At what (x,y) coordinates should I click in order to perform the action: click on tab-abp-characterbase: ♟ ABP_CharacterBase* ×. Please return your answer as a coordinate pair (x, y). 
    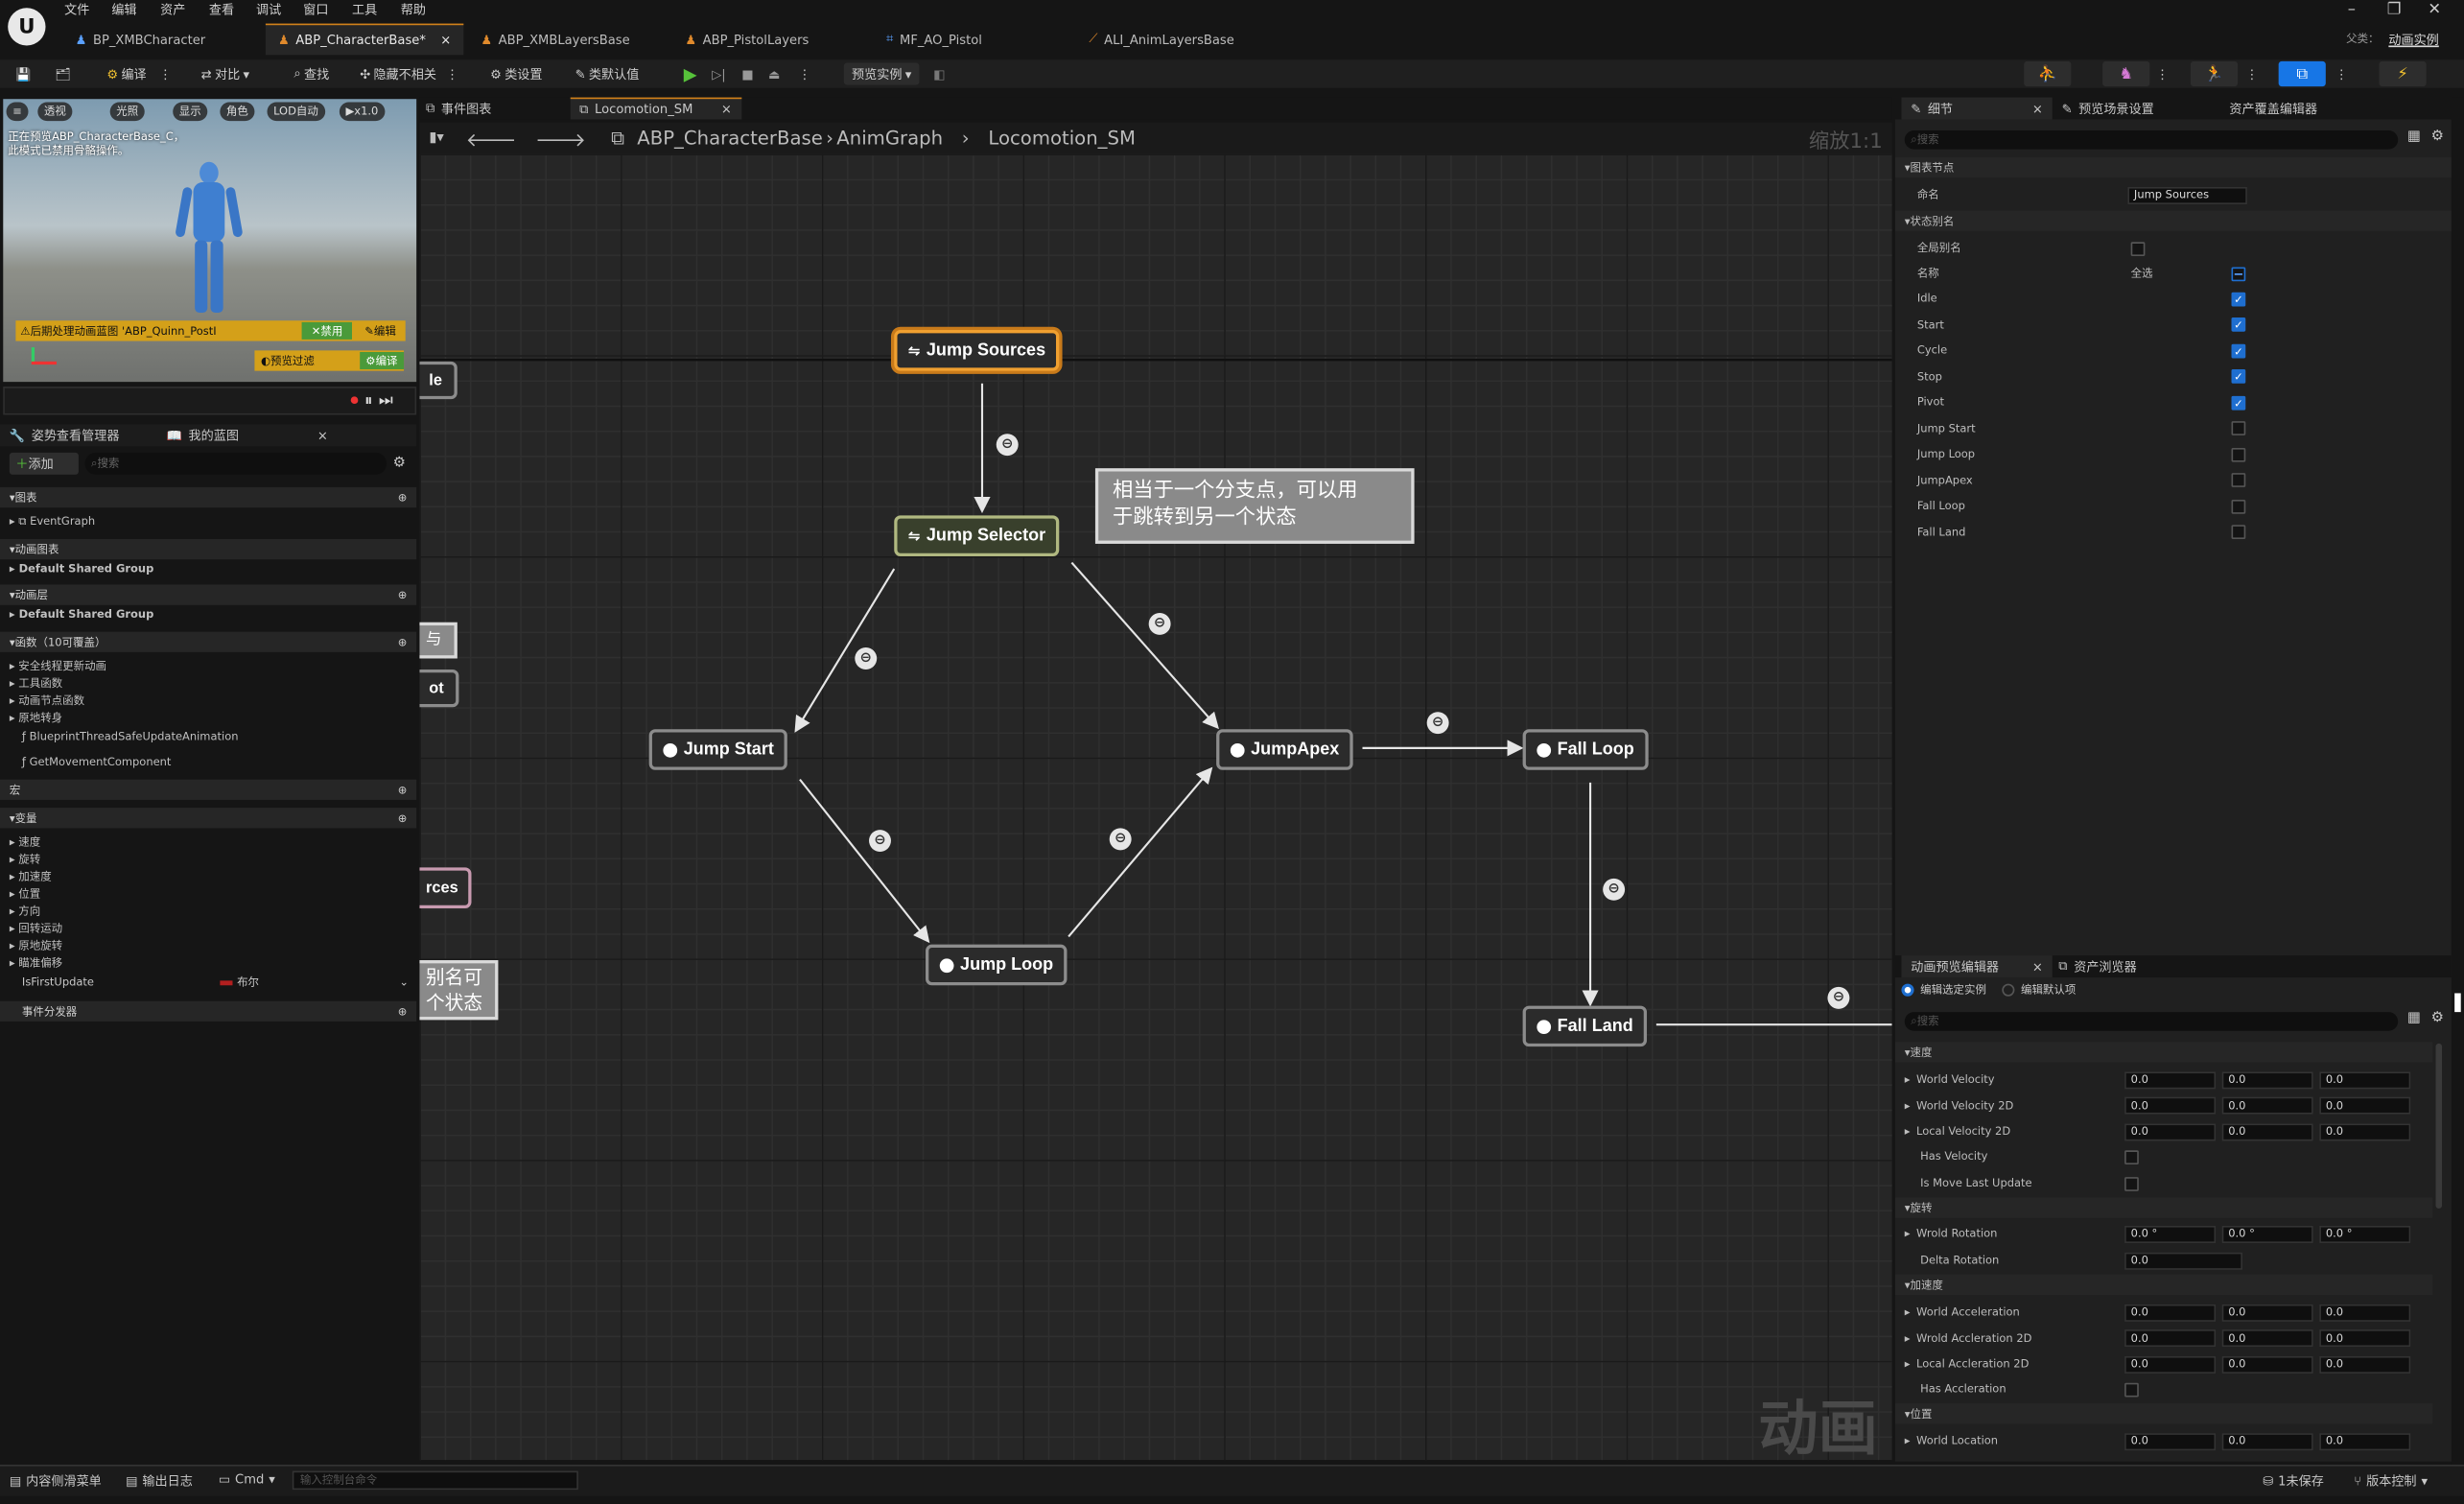
    Looking at the image, I should click on (364, 39).